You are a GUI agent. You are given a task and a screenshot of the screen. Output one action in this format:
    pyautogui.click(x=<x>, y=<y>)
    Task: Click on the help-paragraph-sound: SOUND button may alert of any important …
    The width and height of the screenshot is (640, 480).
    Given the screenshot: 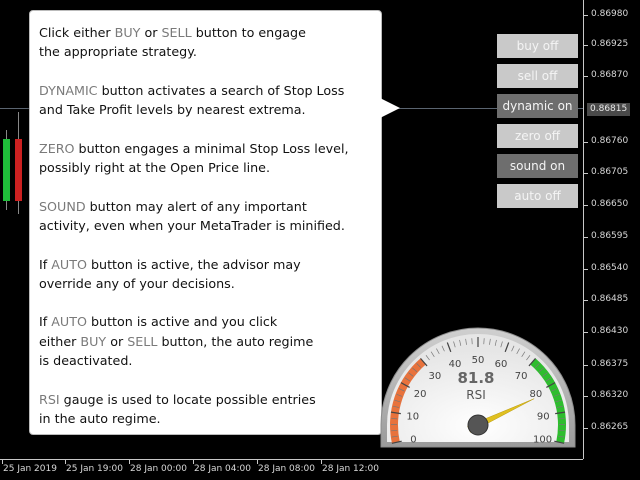 What is the action you would take?
    pyautogui.click(x=192, y=215)
    